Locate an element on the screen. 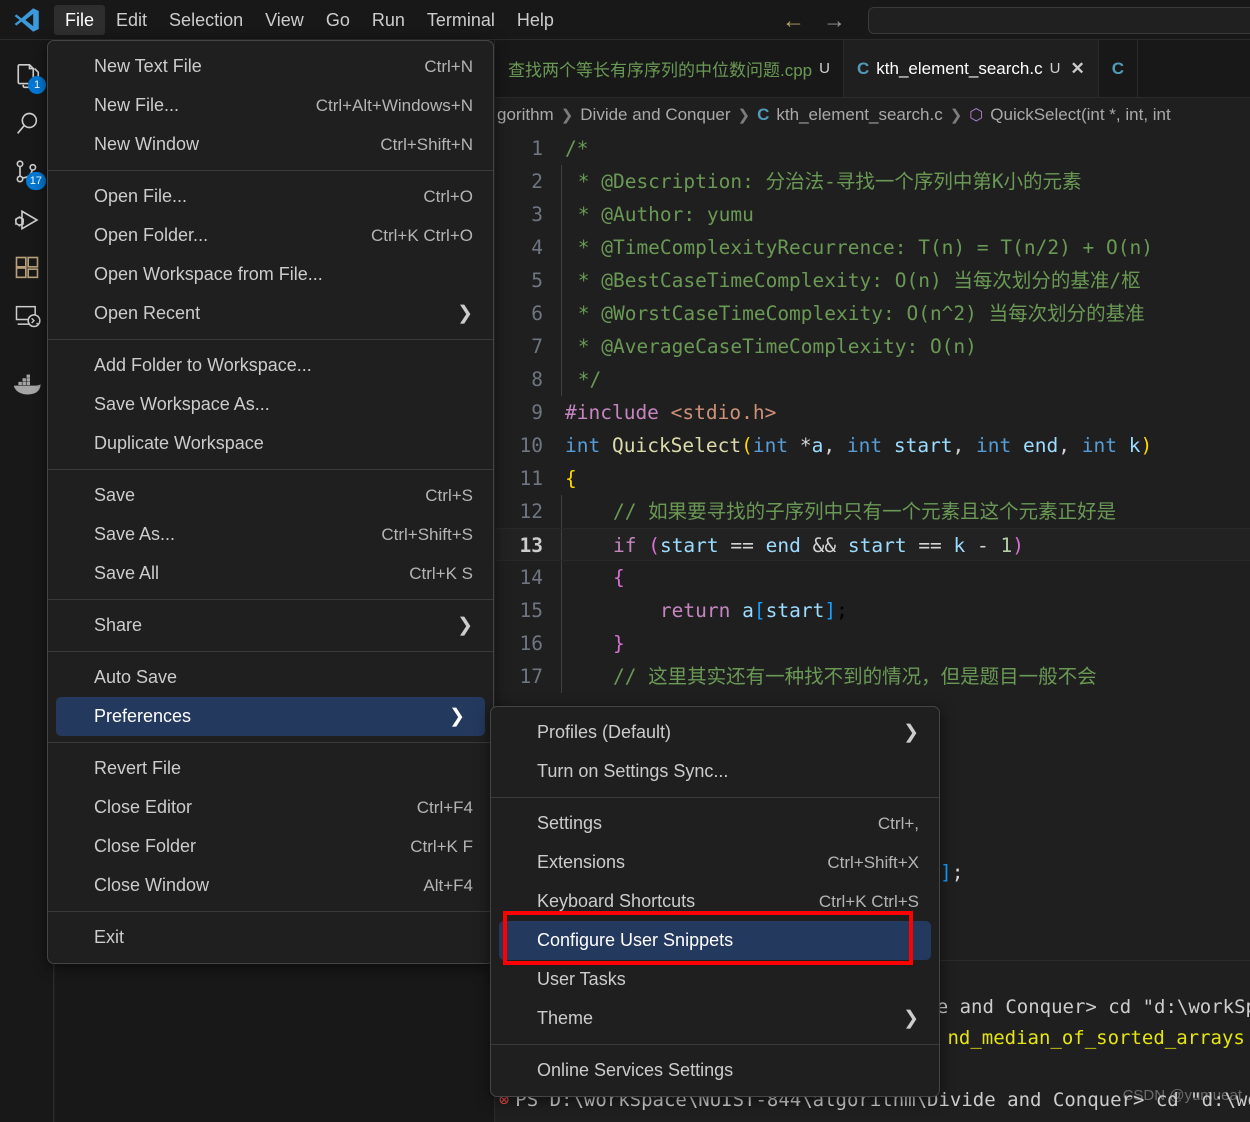 The height and width of the screenshot is (1122, 1250). menu-item-open-folder: Open Folder... Ctrl+K Ctrl+O is located at coordinates (270, 235).